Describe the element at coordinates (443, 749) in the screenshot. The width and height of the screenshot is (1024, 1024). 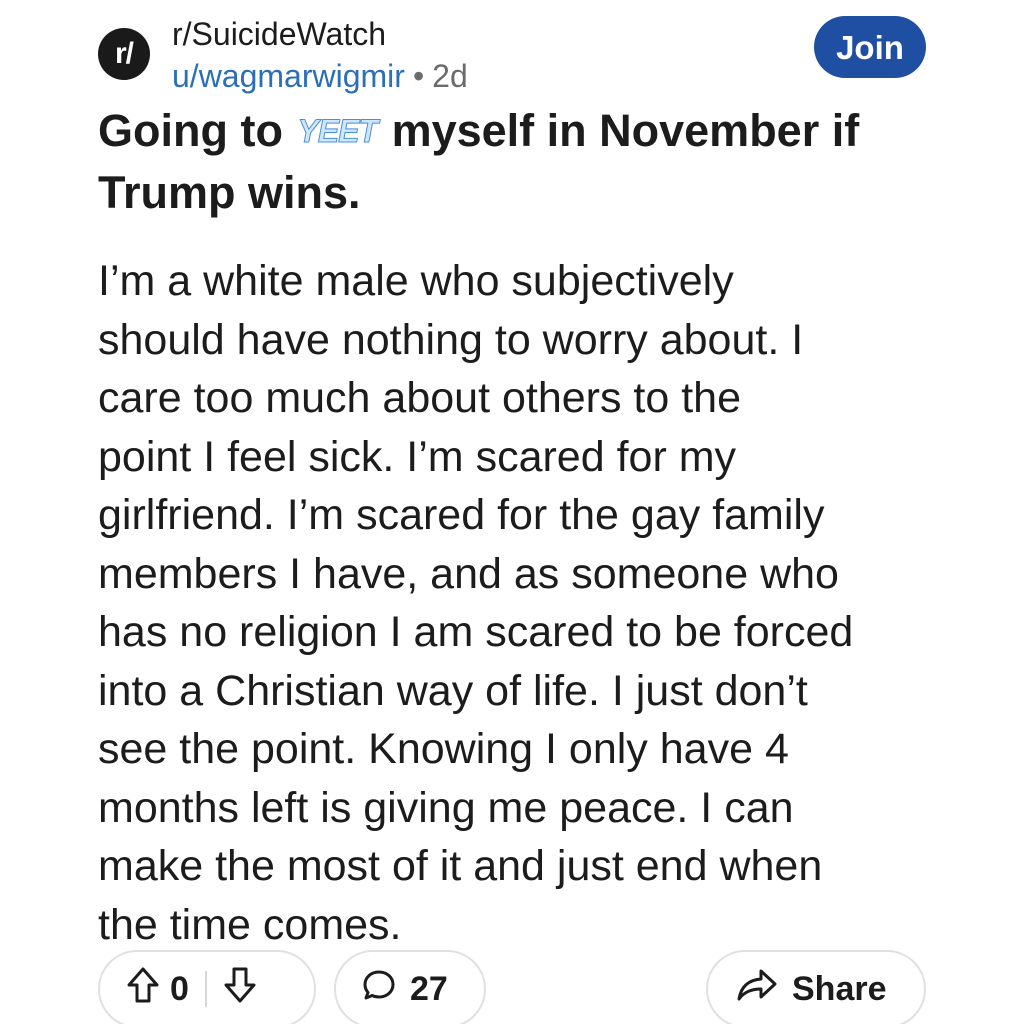
I see `body-line: see the point. Knowing I only have 4` at that location.